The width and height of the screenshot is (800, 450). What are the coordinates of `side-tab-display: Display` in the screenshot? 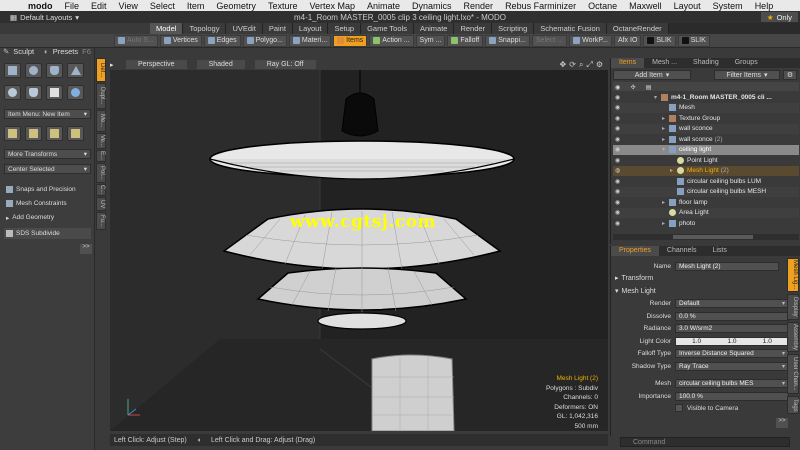 It's located at (793, 307).